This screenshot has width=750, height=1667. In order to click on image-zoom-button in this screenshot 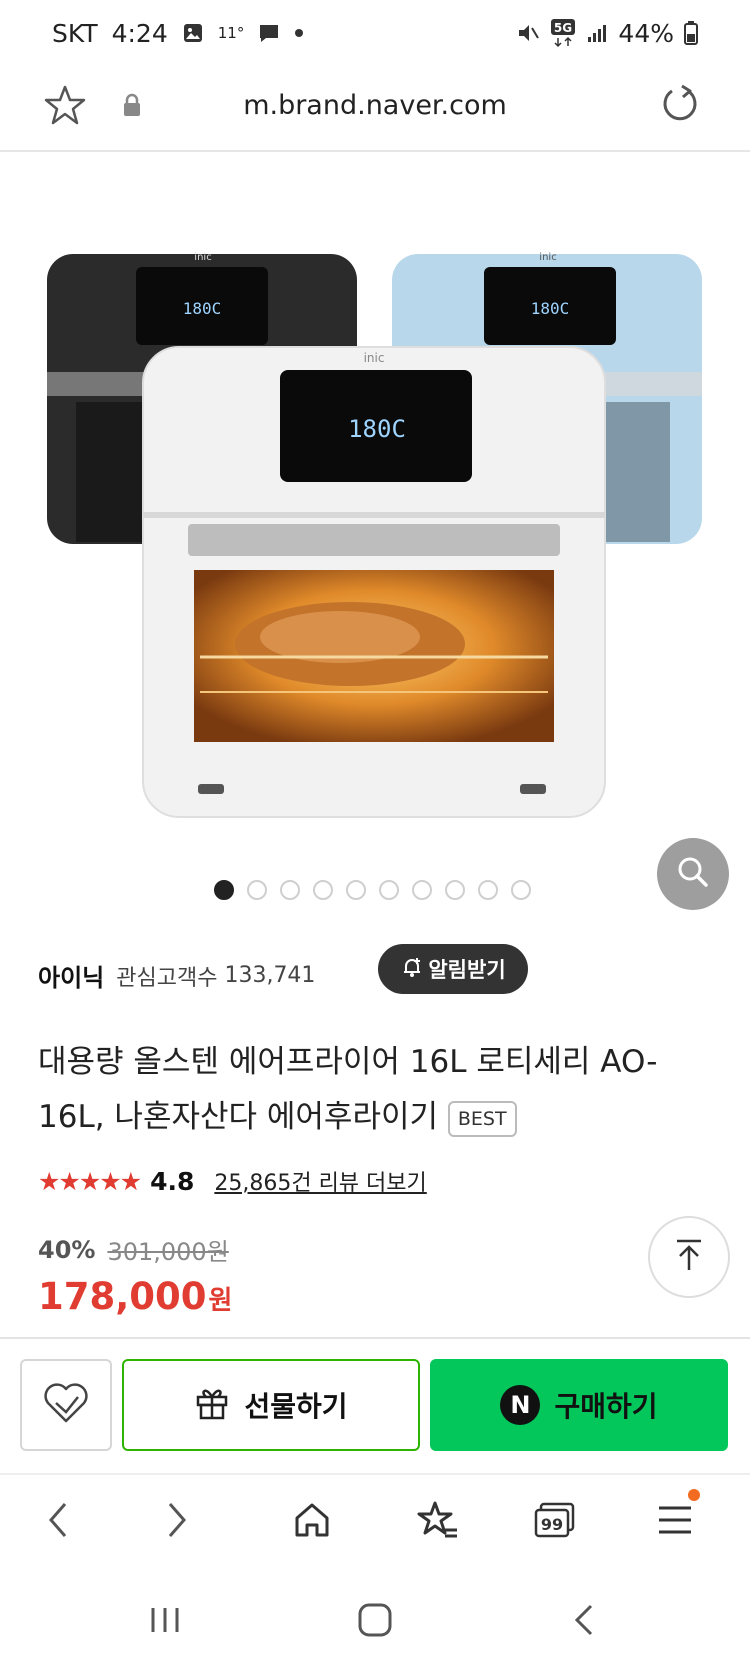, I will do `click(693, 874)`.